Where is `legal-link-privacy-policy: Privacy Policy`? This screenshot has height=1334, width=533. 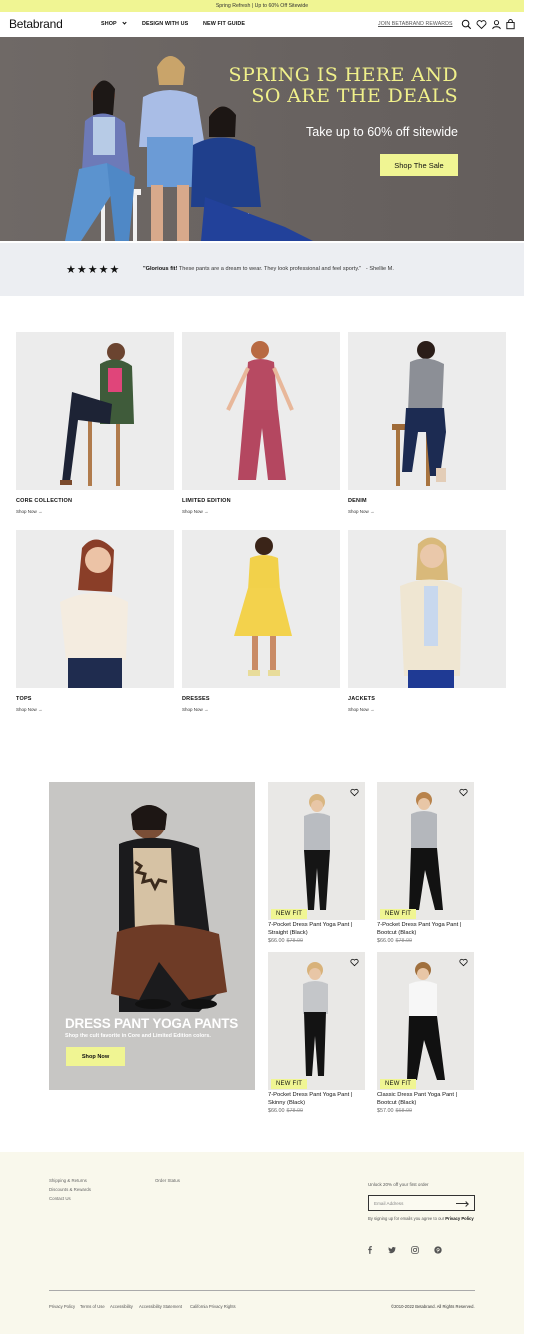 legal-link-privacy-policy: Privacy Policy is located at coordinates (62, 1306).